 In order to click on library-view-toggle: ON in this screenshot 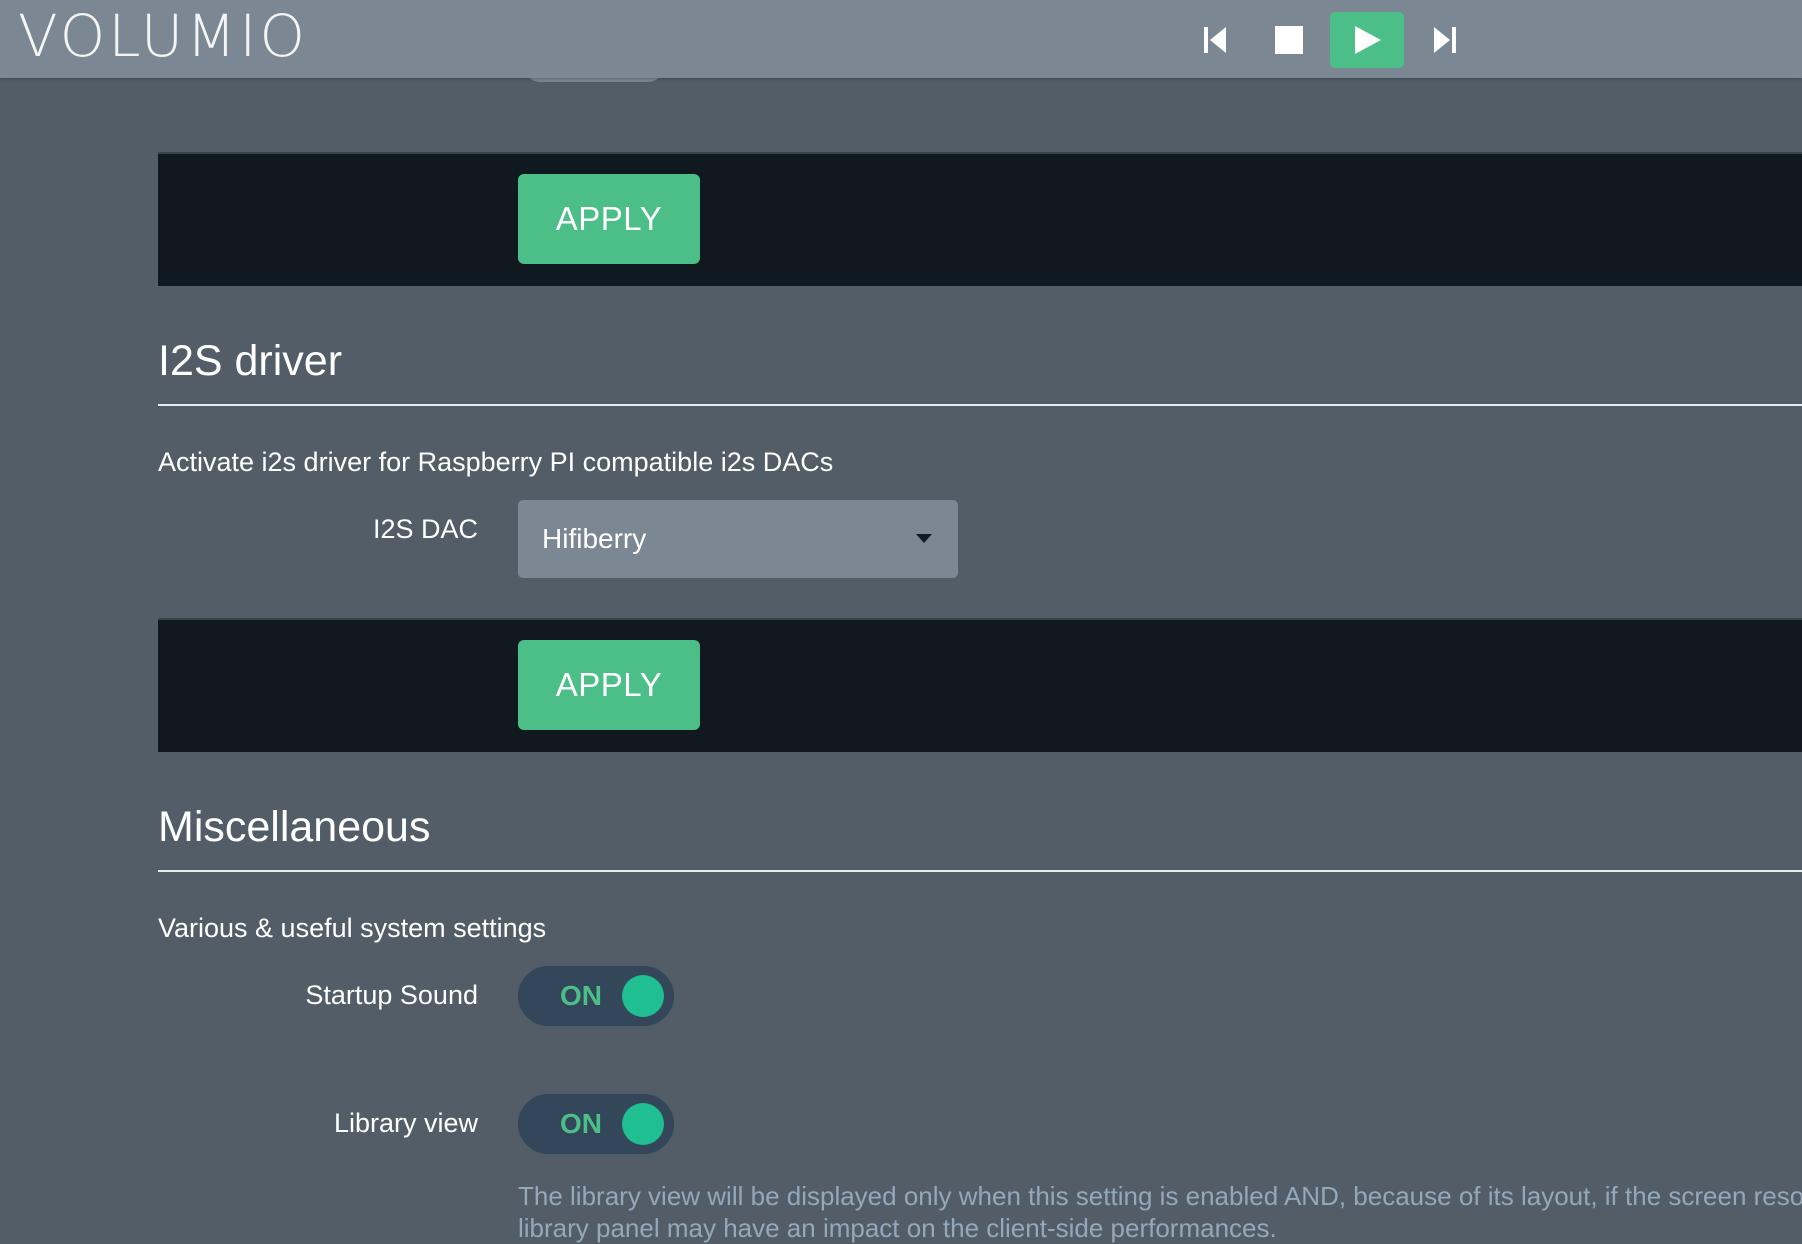, I will do `click(596, 1124)`.